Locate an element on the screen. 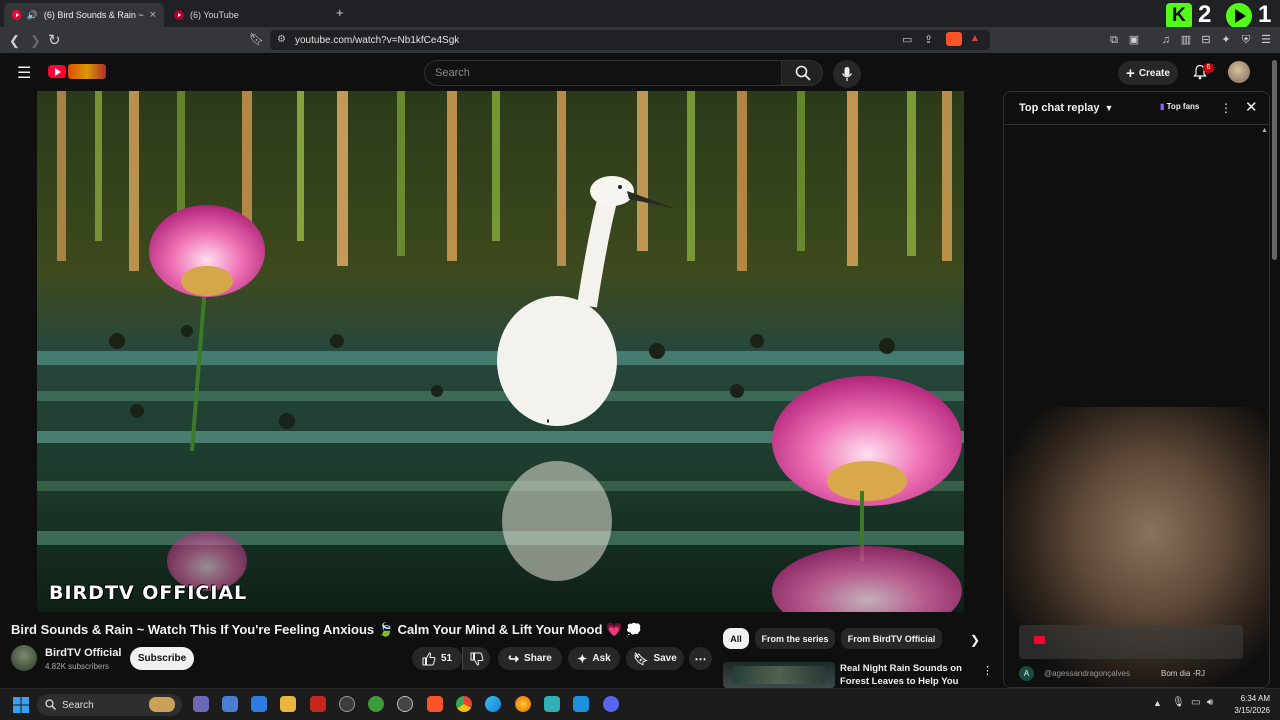  channel-name: BirdTV Official is located at coordinates (83, 653).